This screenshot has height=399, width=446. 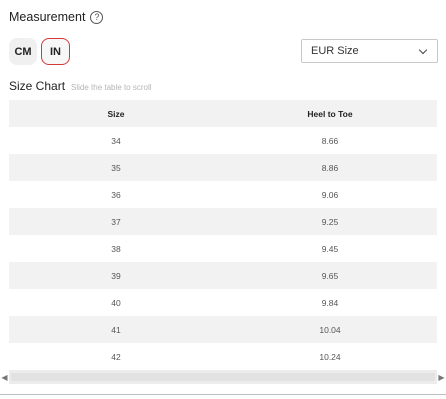 What do you see at coordinates (116, 275) in the screenshot?
I see `size-cell: 39` at bounding box center [116, 275].